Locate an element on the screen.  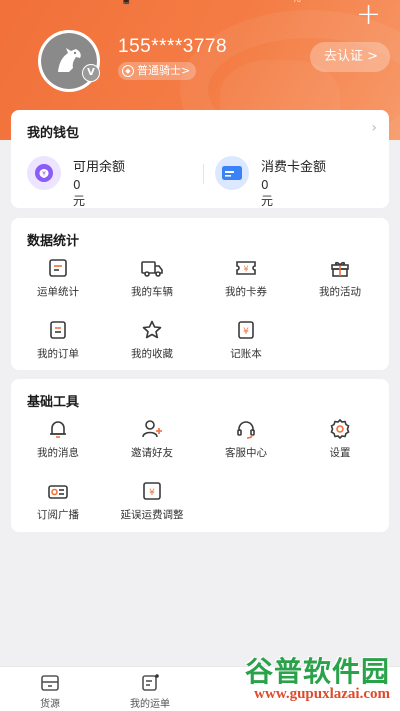
order-label: 我的订单 is located at coordinates (58, 354).